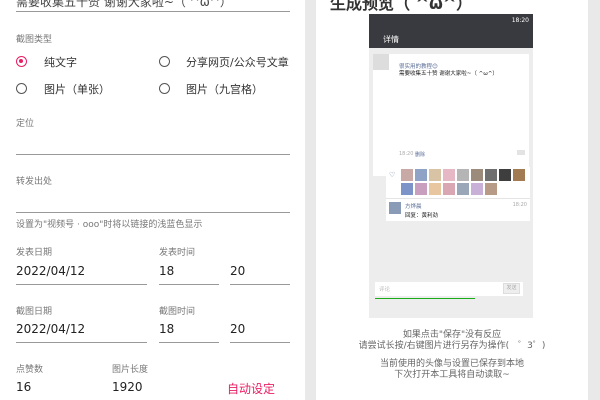 Image resolution: width=600 pixels, height=400 pixels. I want to click on publish-date-underline, so click(81, 284).